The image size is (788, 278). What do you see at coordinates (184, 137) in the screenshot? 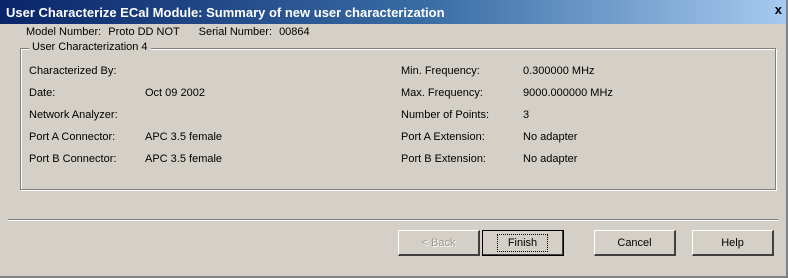
I see `port-a-connector-value: APC 3.5 female` at bounding box center [184, 137].